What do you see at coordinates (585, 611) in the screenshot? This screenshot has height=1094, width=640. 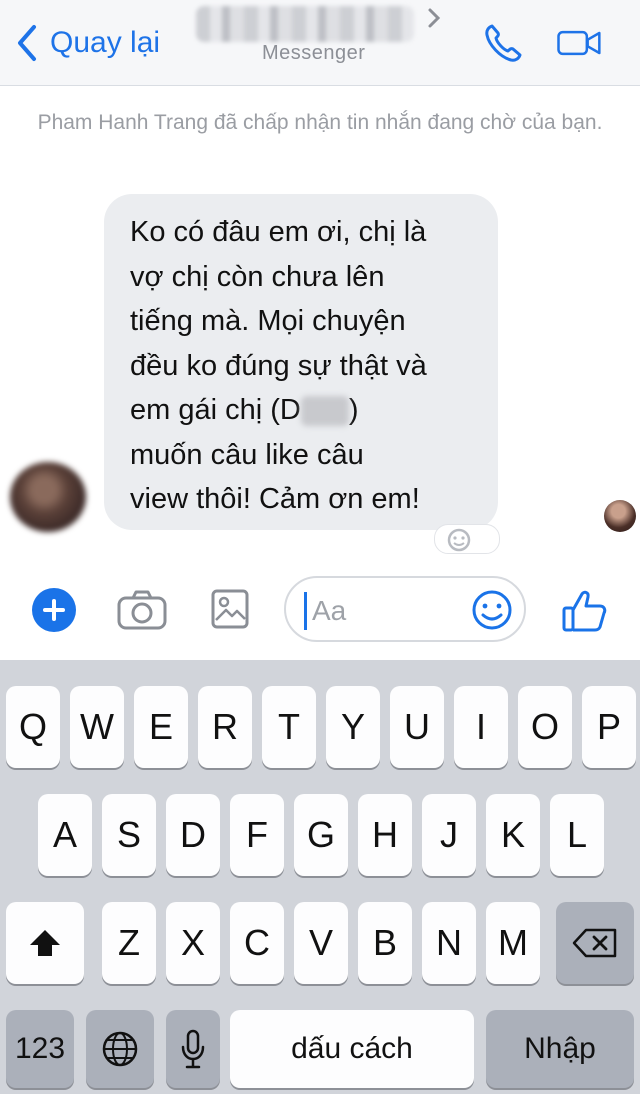 I see `thumbs-up-icon` at bounding box center [585, 611].